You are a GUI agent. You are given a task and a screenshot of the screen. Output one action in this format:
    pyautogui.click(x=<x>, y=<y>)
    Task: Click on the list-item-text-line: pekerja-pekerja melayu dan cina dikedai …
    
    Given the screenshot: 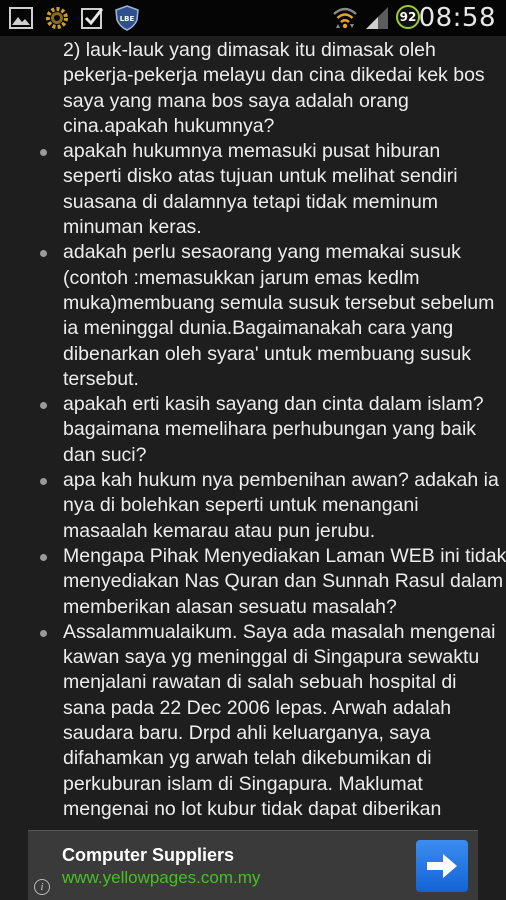 What is the action you would take?
    pyautogui.click(x=274, y=75)
    